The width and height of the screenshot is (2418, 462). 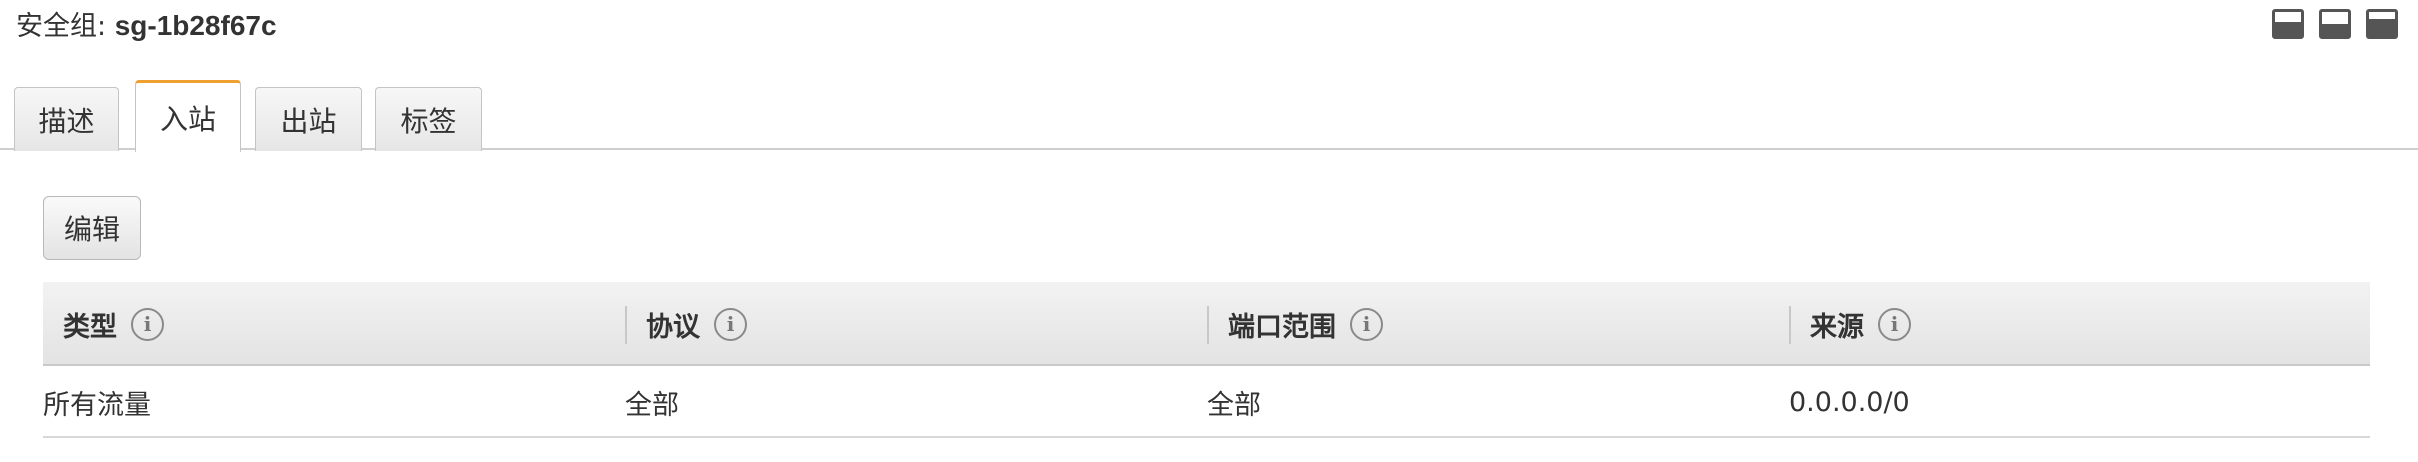 What do you see at coordinates (428, 119) in the screenshot?
I see `tab-tags: 标签` at bounding box center [428, 119].